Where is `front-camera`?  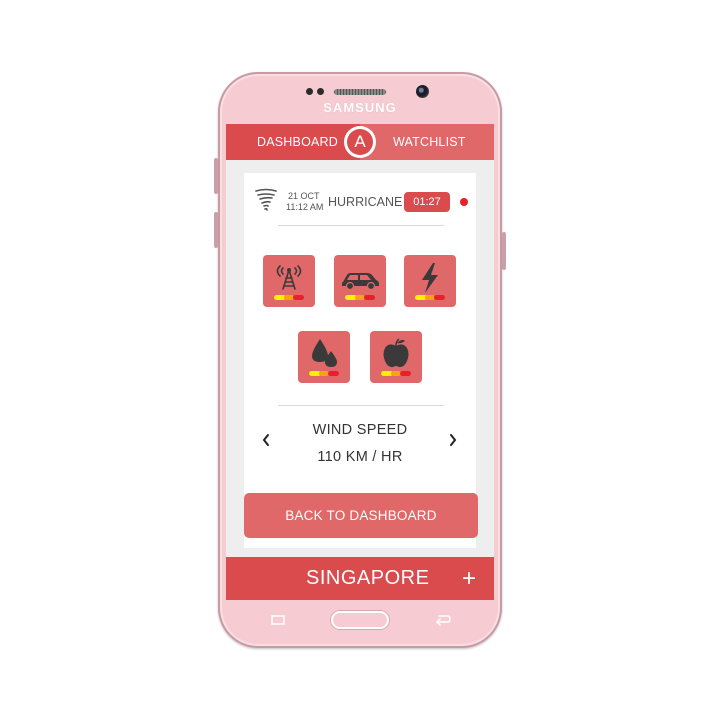 front-camera is located at coordinates (422, 91).